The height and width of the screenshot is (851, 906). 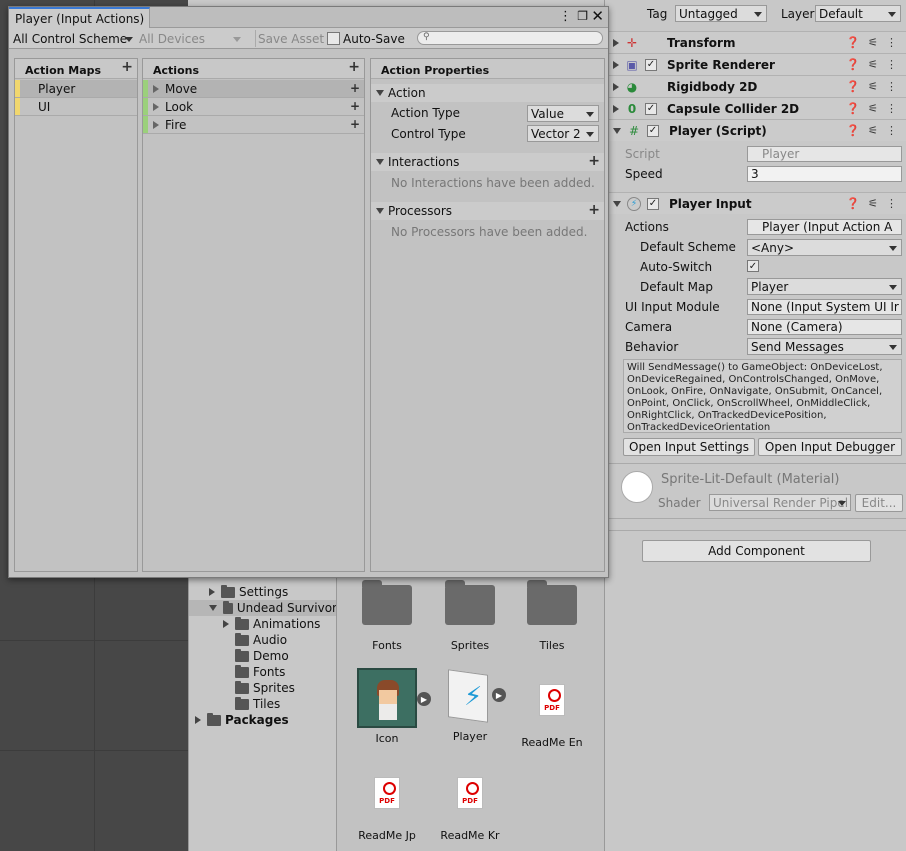 What do you see at coordinates (858, 13) in the screenshot?
I see `layer-dropdown: Default` at bounding box center [858, 13].